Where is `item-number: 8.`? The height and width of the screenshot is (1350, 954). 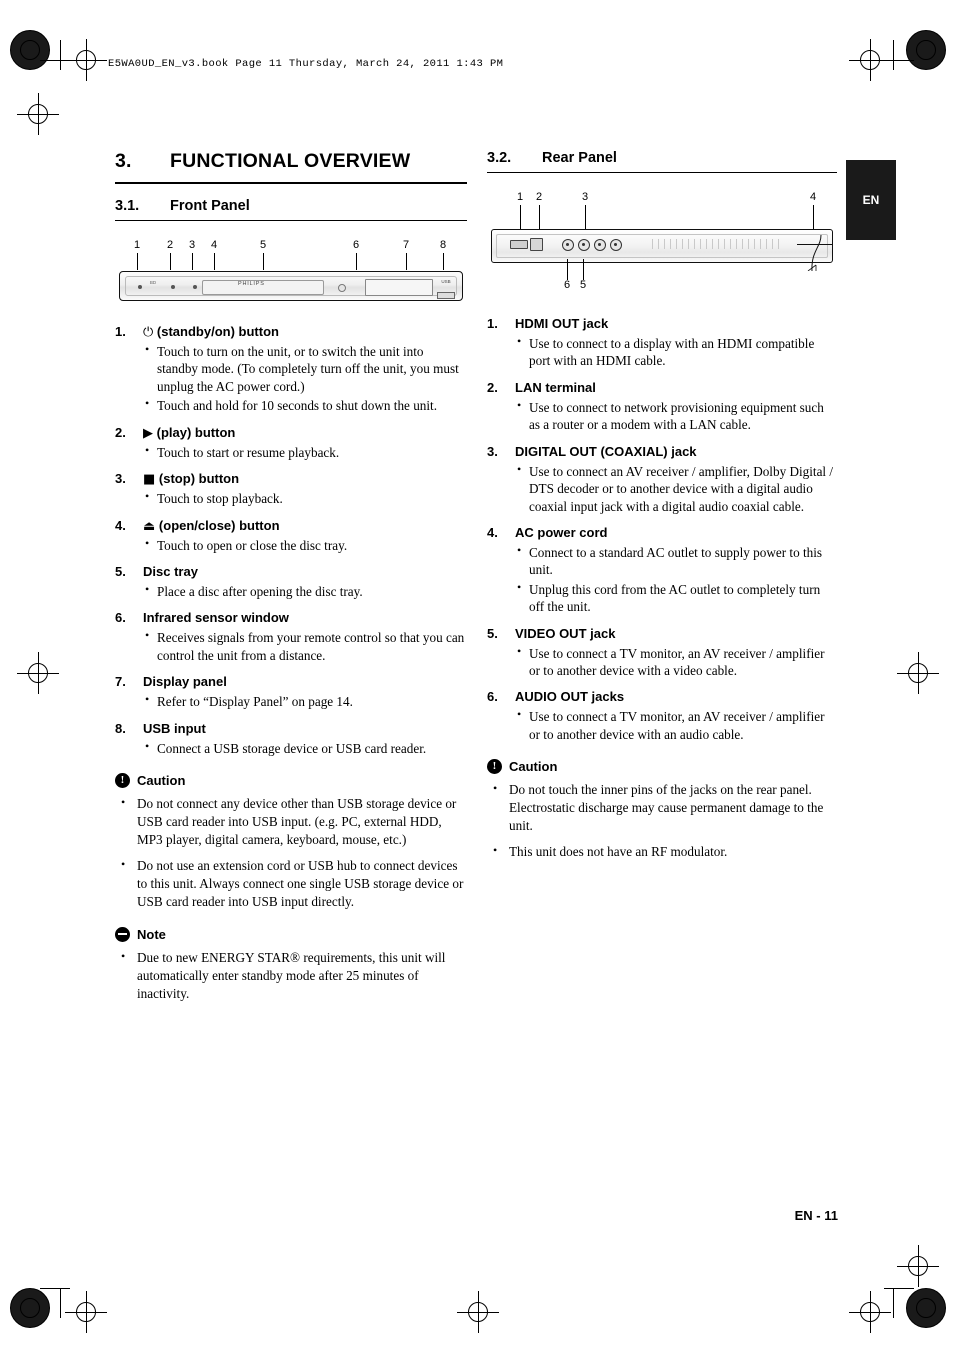
item-number: 8. is located at coordinates (120, 728).